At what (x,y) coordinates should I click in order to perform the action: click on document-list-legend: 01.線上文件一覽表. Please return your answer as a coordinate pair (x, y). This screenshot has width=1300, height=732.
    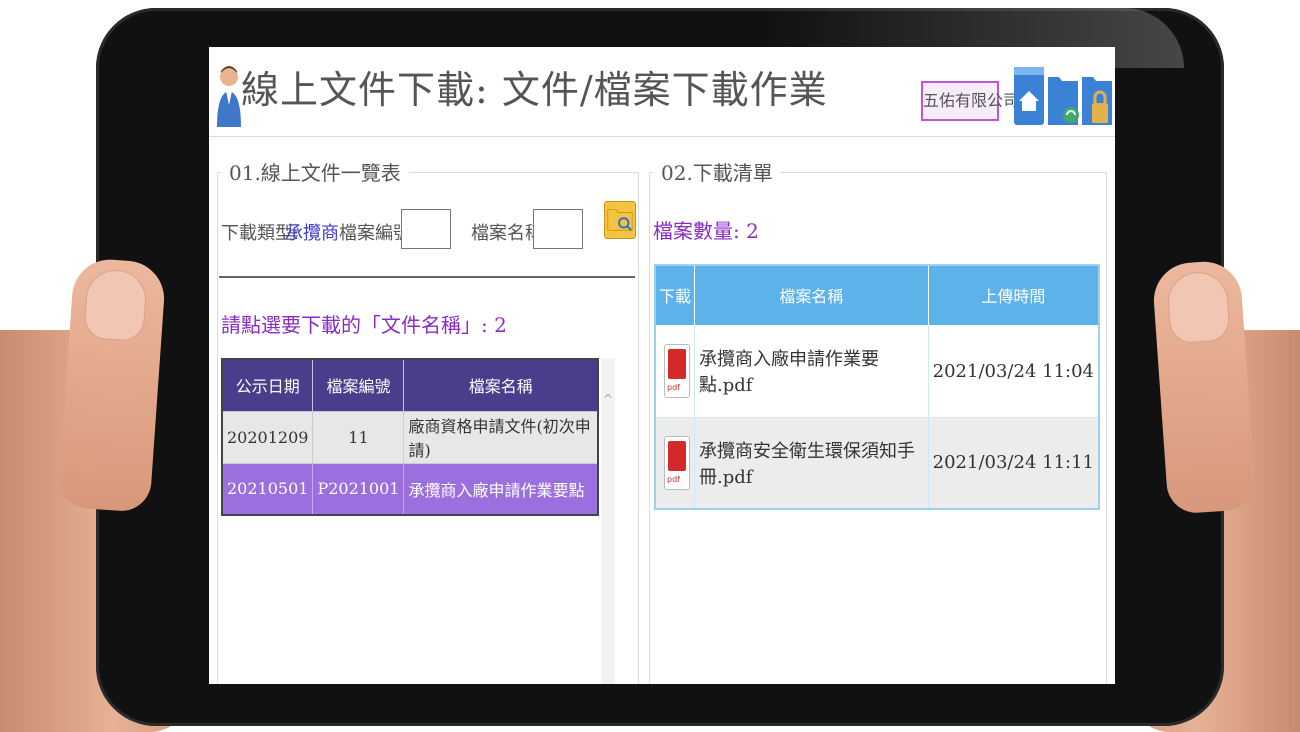
    Looking at the image, I should click on (315, 171).